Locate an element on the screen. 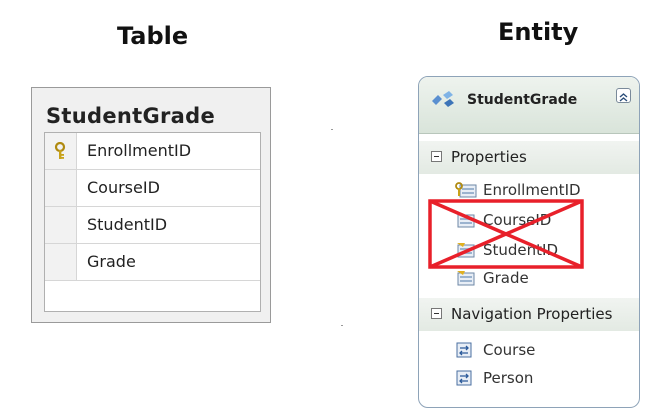  navigation-section-header: Navigation Properties is located at coordinates (529, 314).